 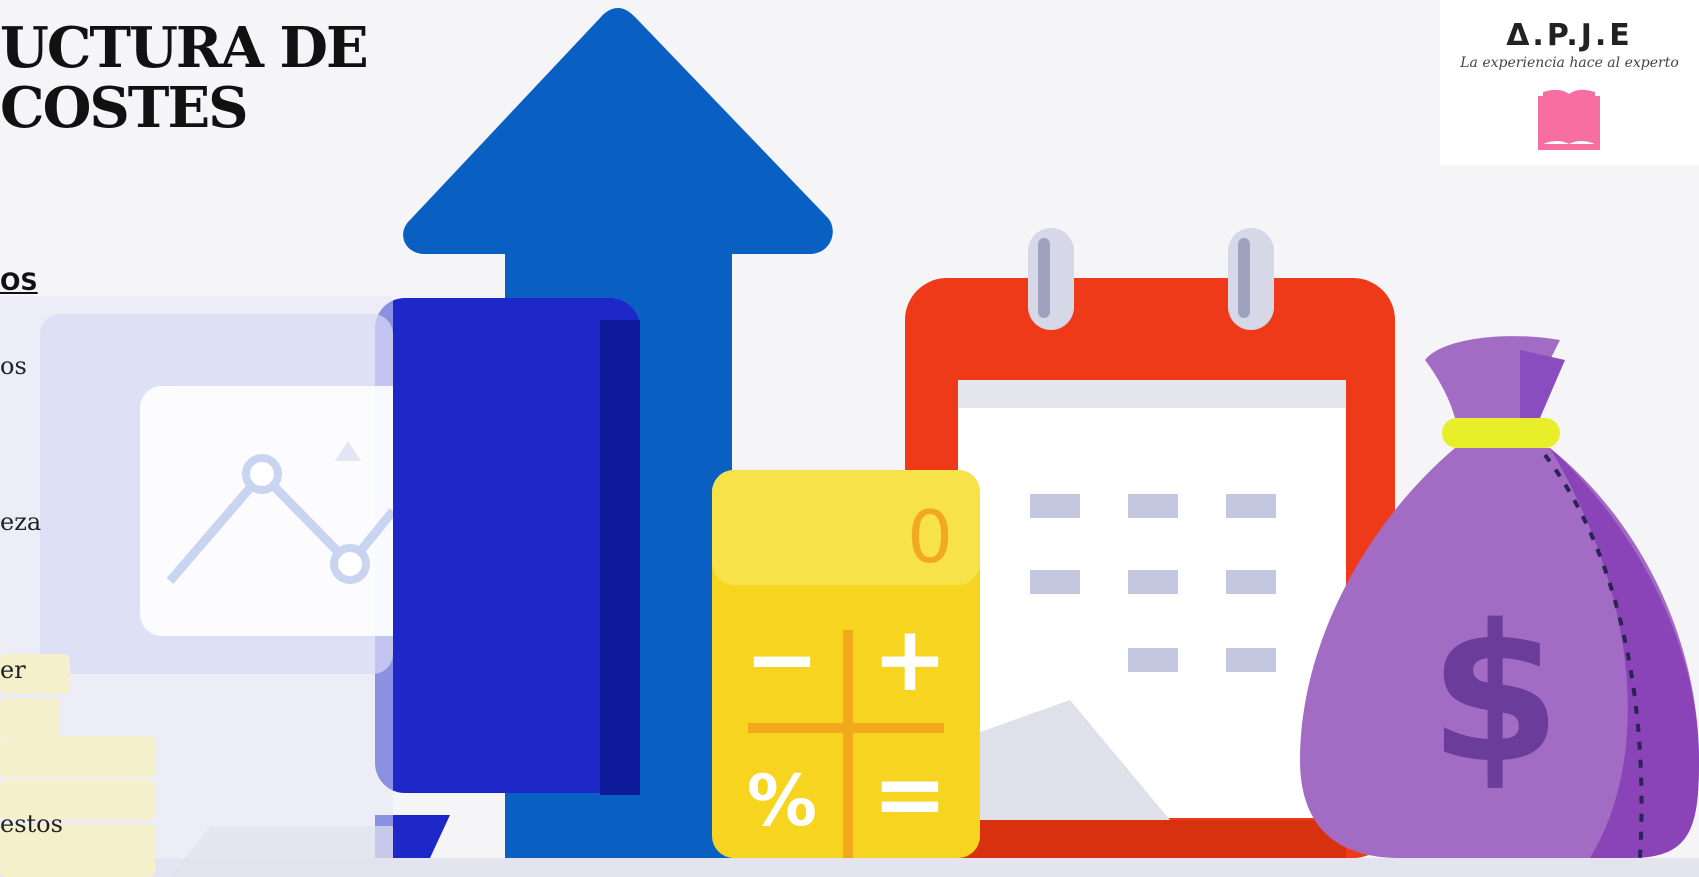 What do you see at coordinates (909, 794) in the screenshot?
I see `equals-key: =` at bounding box center [909, 794].